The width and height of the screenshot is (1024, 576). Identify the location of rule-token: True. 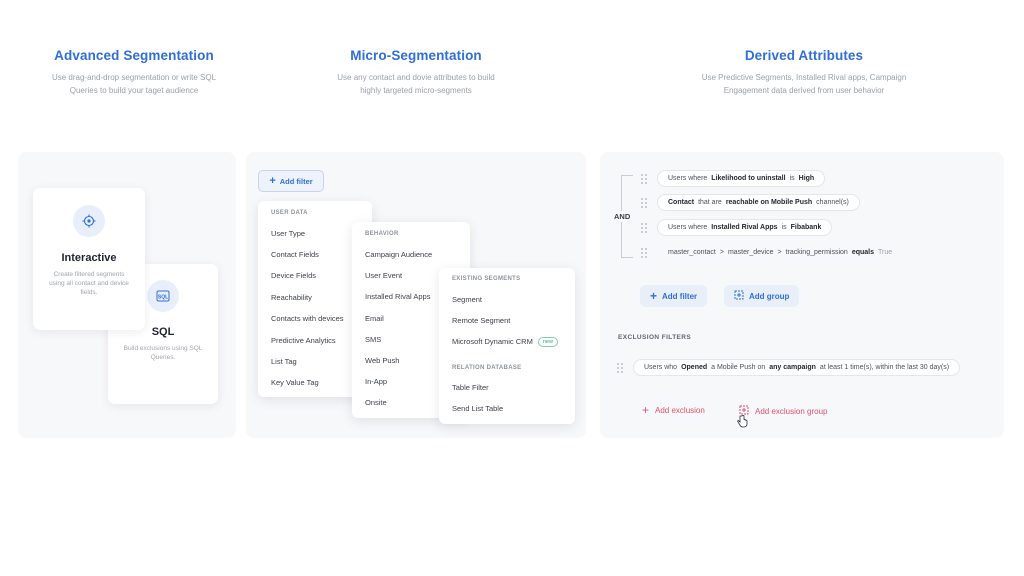
(885, 252).